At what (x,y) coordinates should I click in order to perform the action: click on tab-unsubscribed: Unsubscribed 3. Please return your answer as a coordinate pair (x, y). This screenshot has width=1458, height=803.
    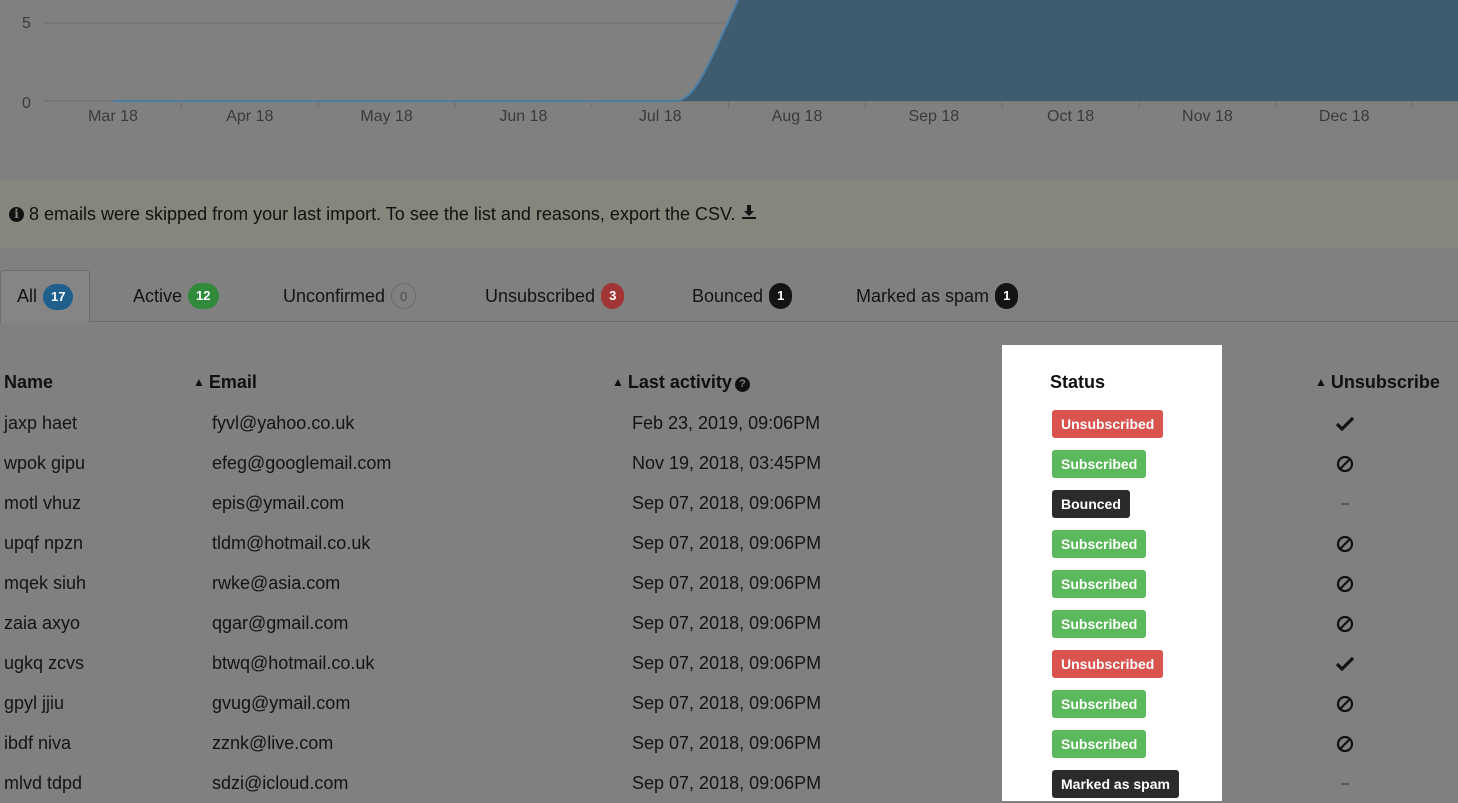
    Looking at the image, I should click on (555, 296).